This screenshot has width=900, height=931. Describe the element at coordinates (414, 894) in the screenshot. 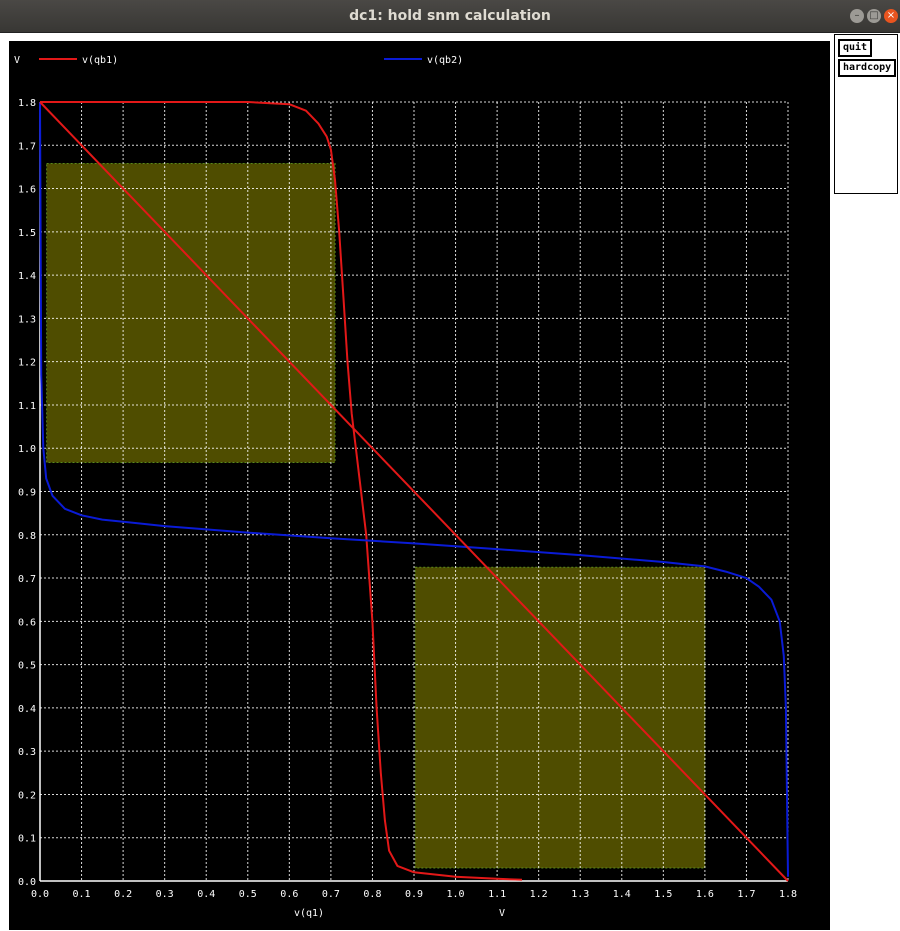

I see `x-tick-label: 0.9` at that location.